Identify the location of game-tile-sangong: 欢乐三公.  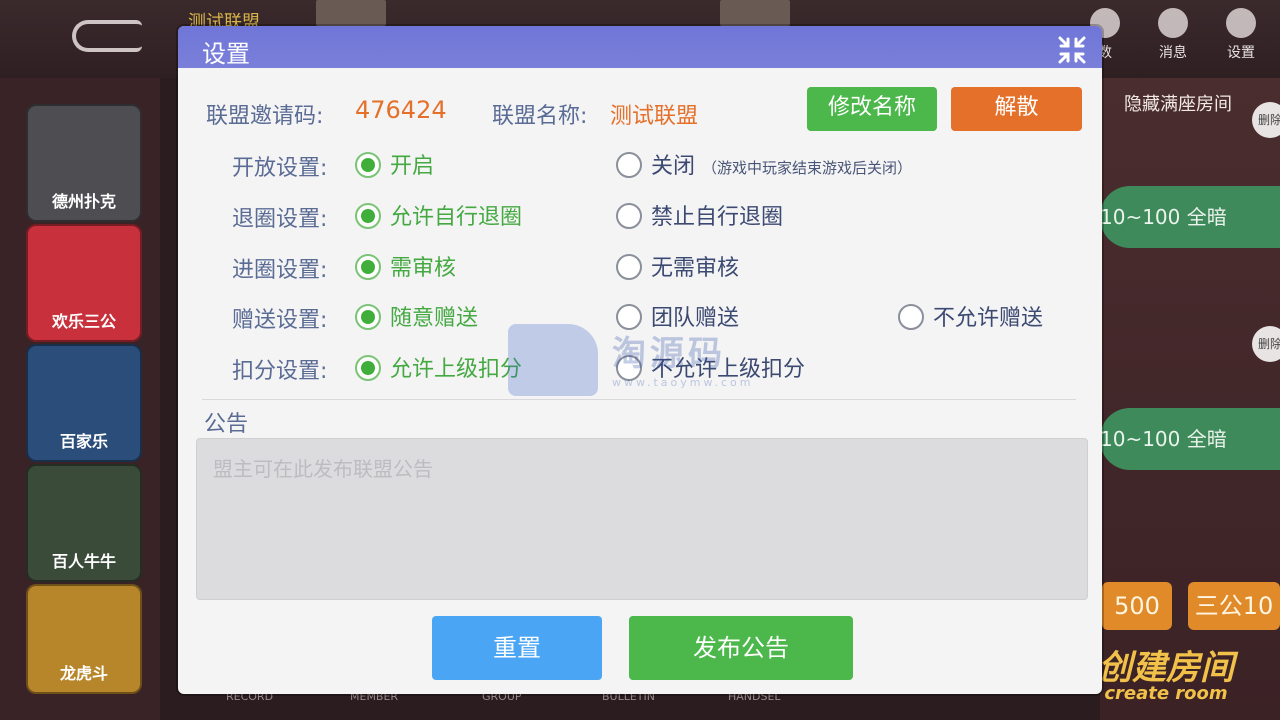
(84, 283).